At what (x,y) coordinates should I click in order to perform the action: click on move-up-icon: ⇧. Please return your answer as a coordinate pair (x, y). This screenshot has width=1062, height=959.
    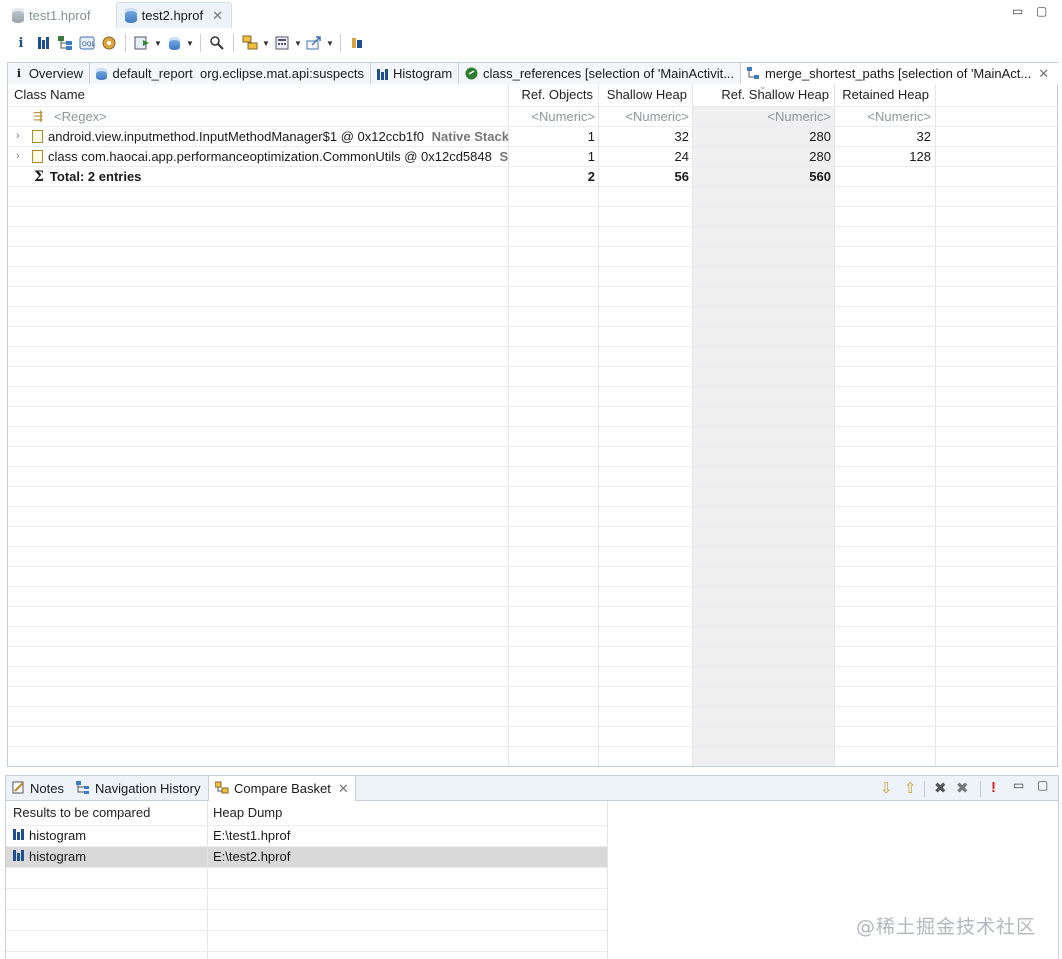
    Looking at the image, I should click on (910, 788).